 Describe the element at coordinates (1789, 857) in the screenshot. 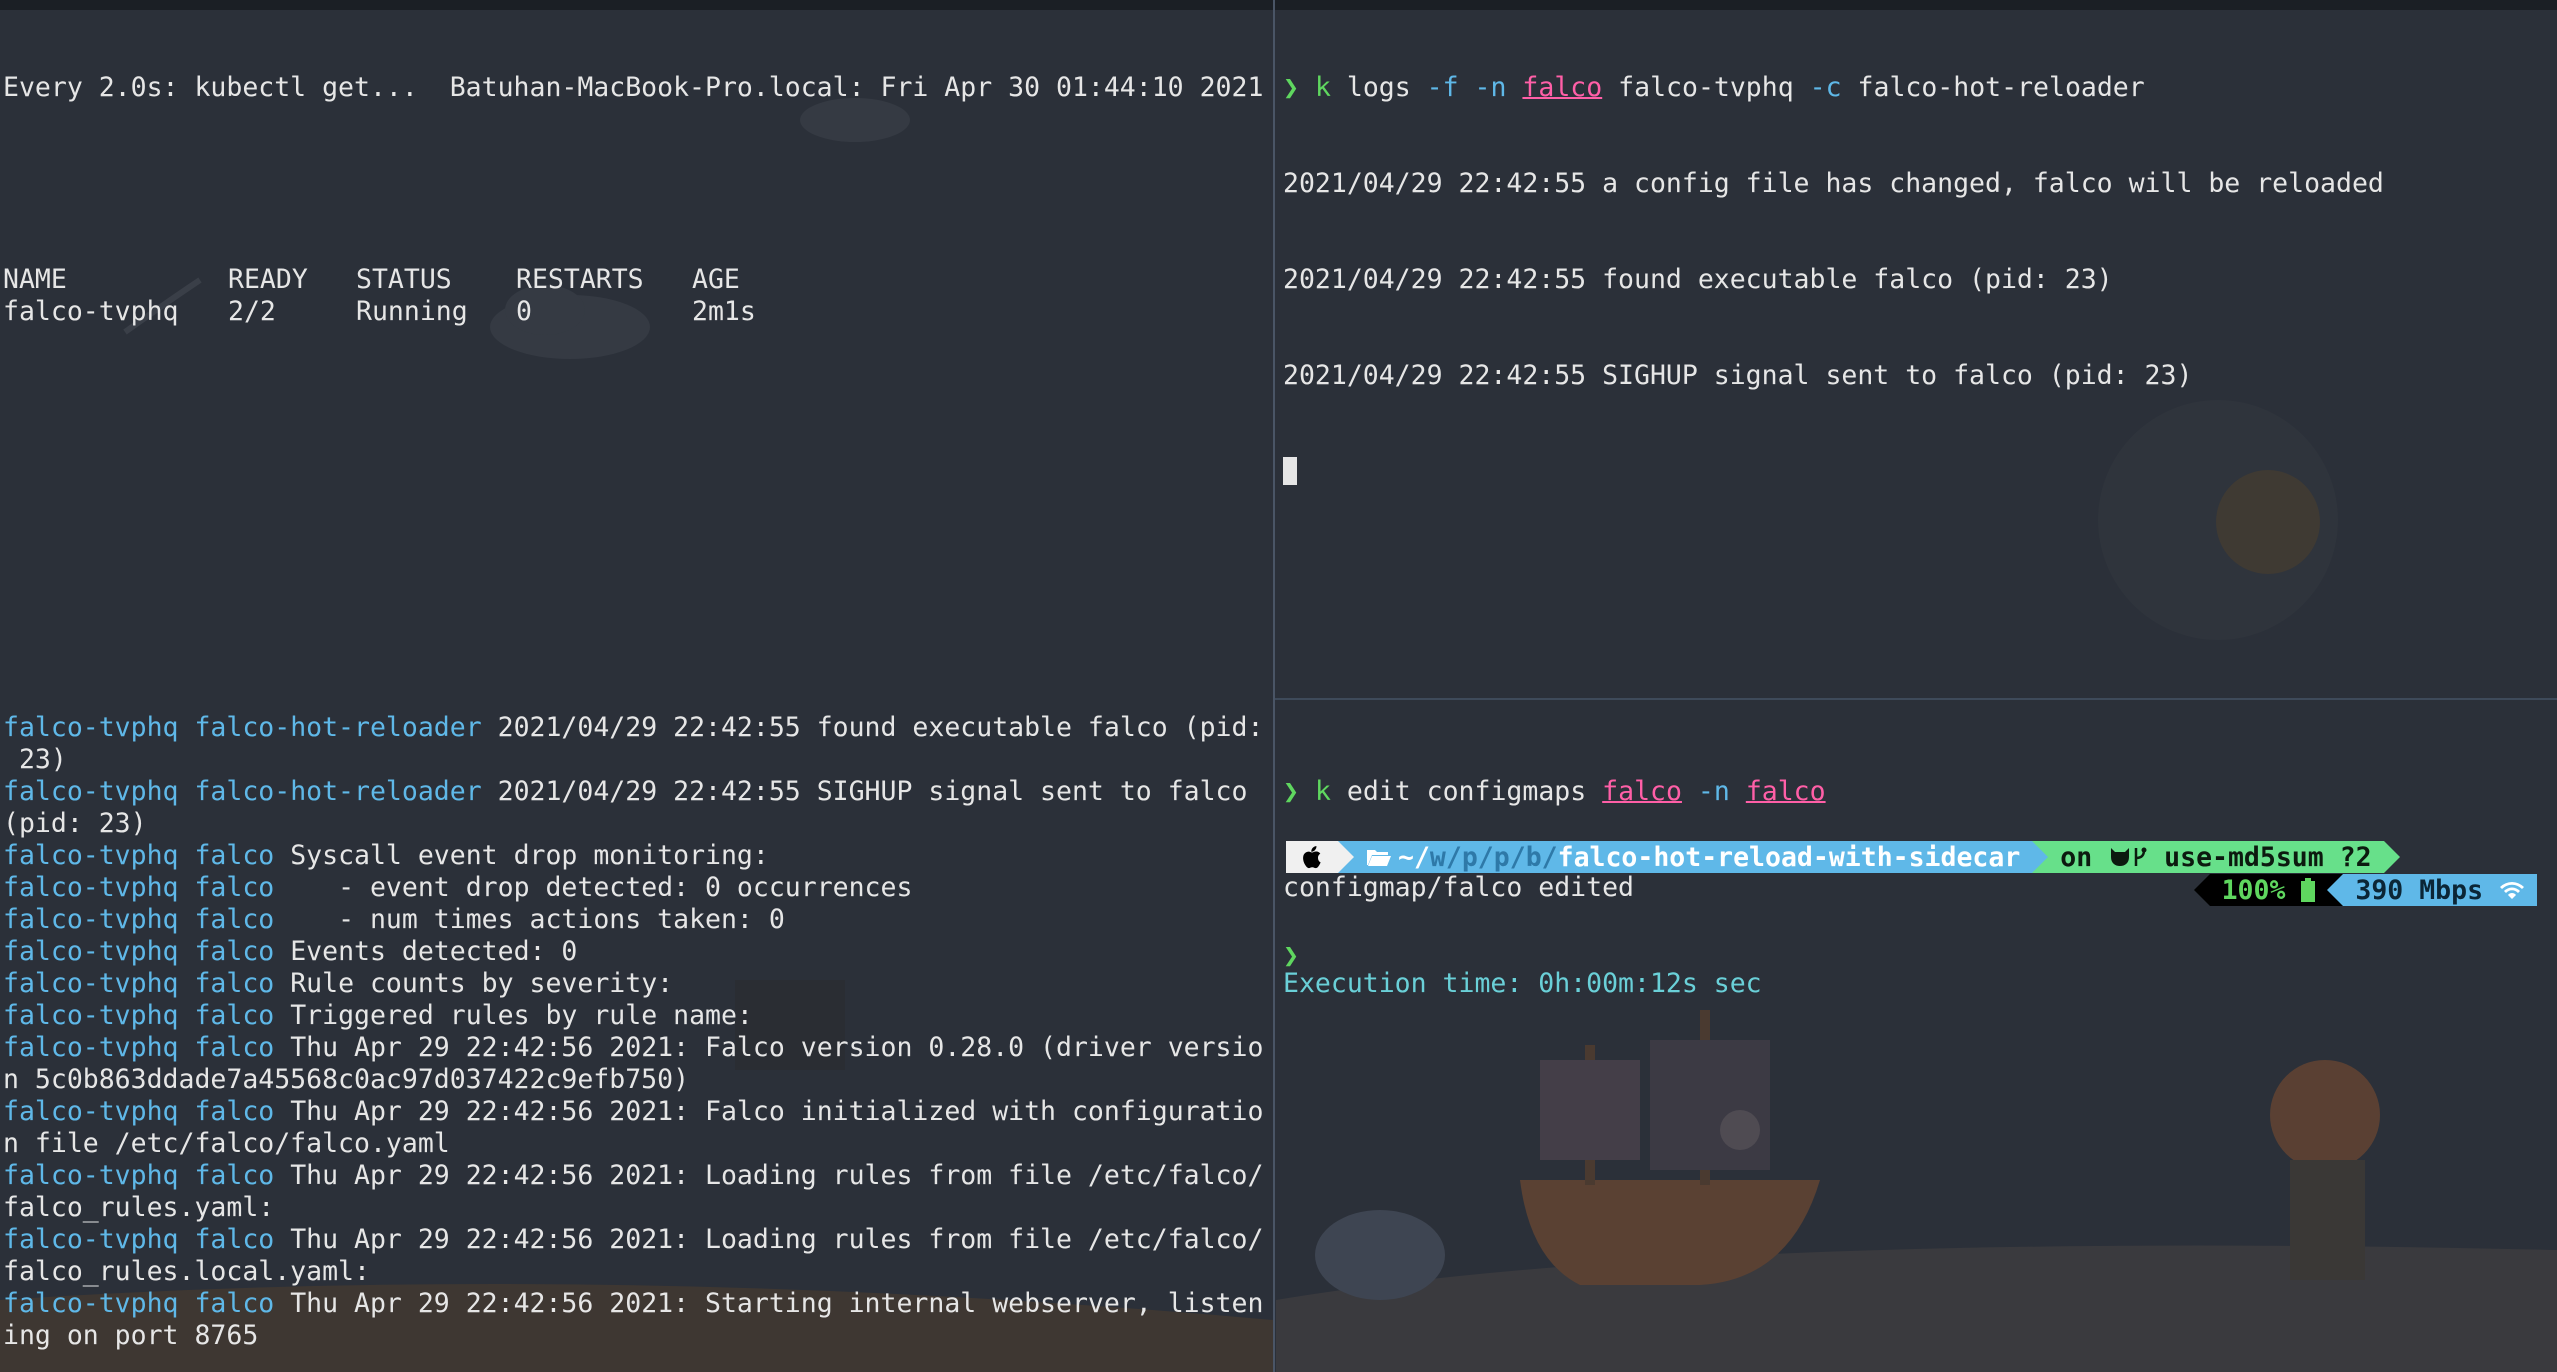

I see `current-dir: falco-hot-reload-with-sidecar` at that location.